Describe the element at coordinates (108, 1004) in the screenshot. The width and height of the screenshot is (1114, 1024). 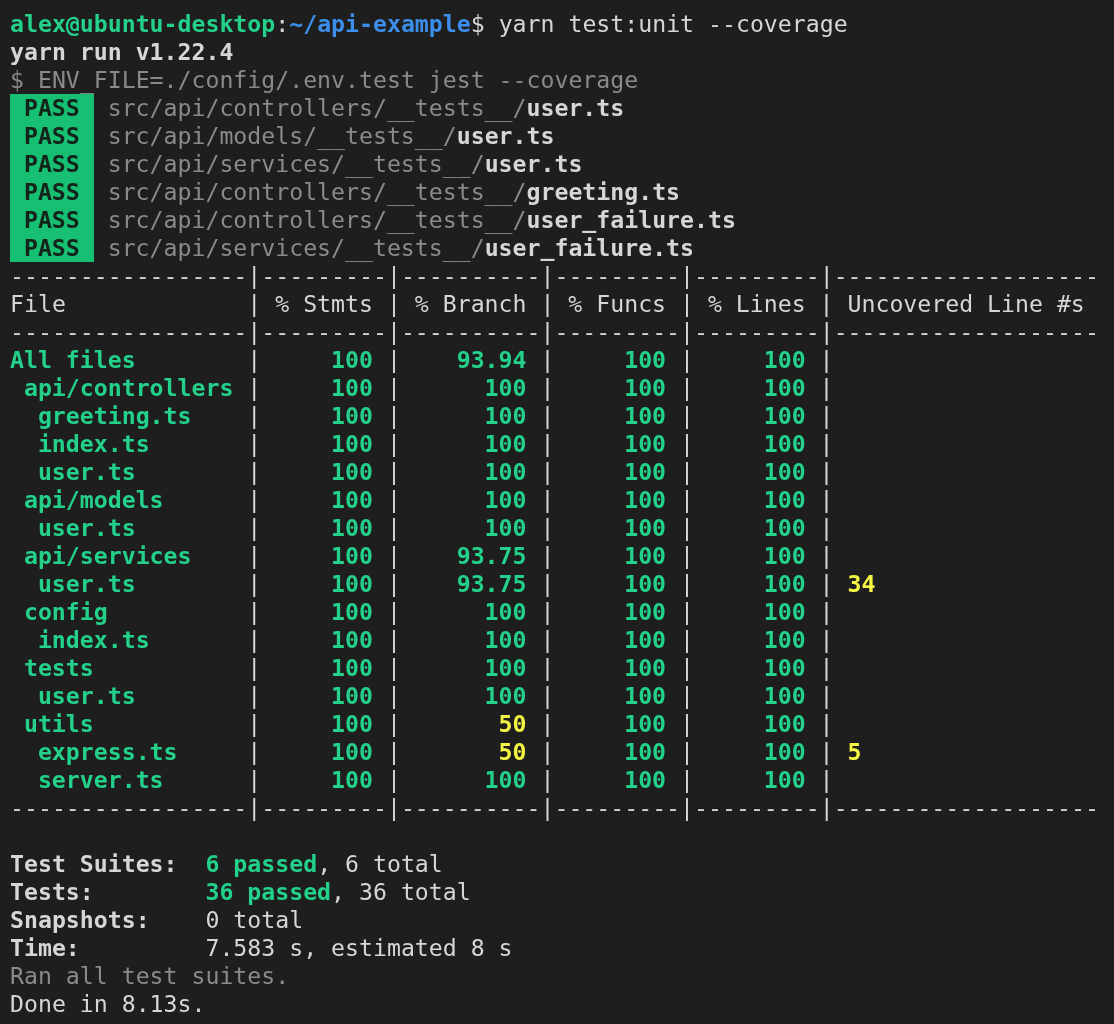
I see `output-line: Done in 8.13s.` at that location.